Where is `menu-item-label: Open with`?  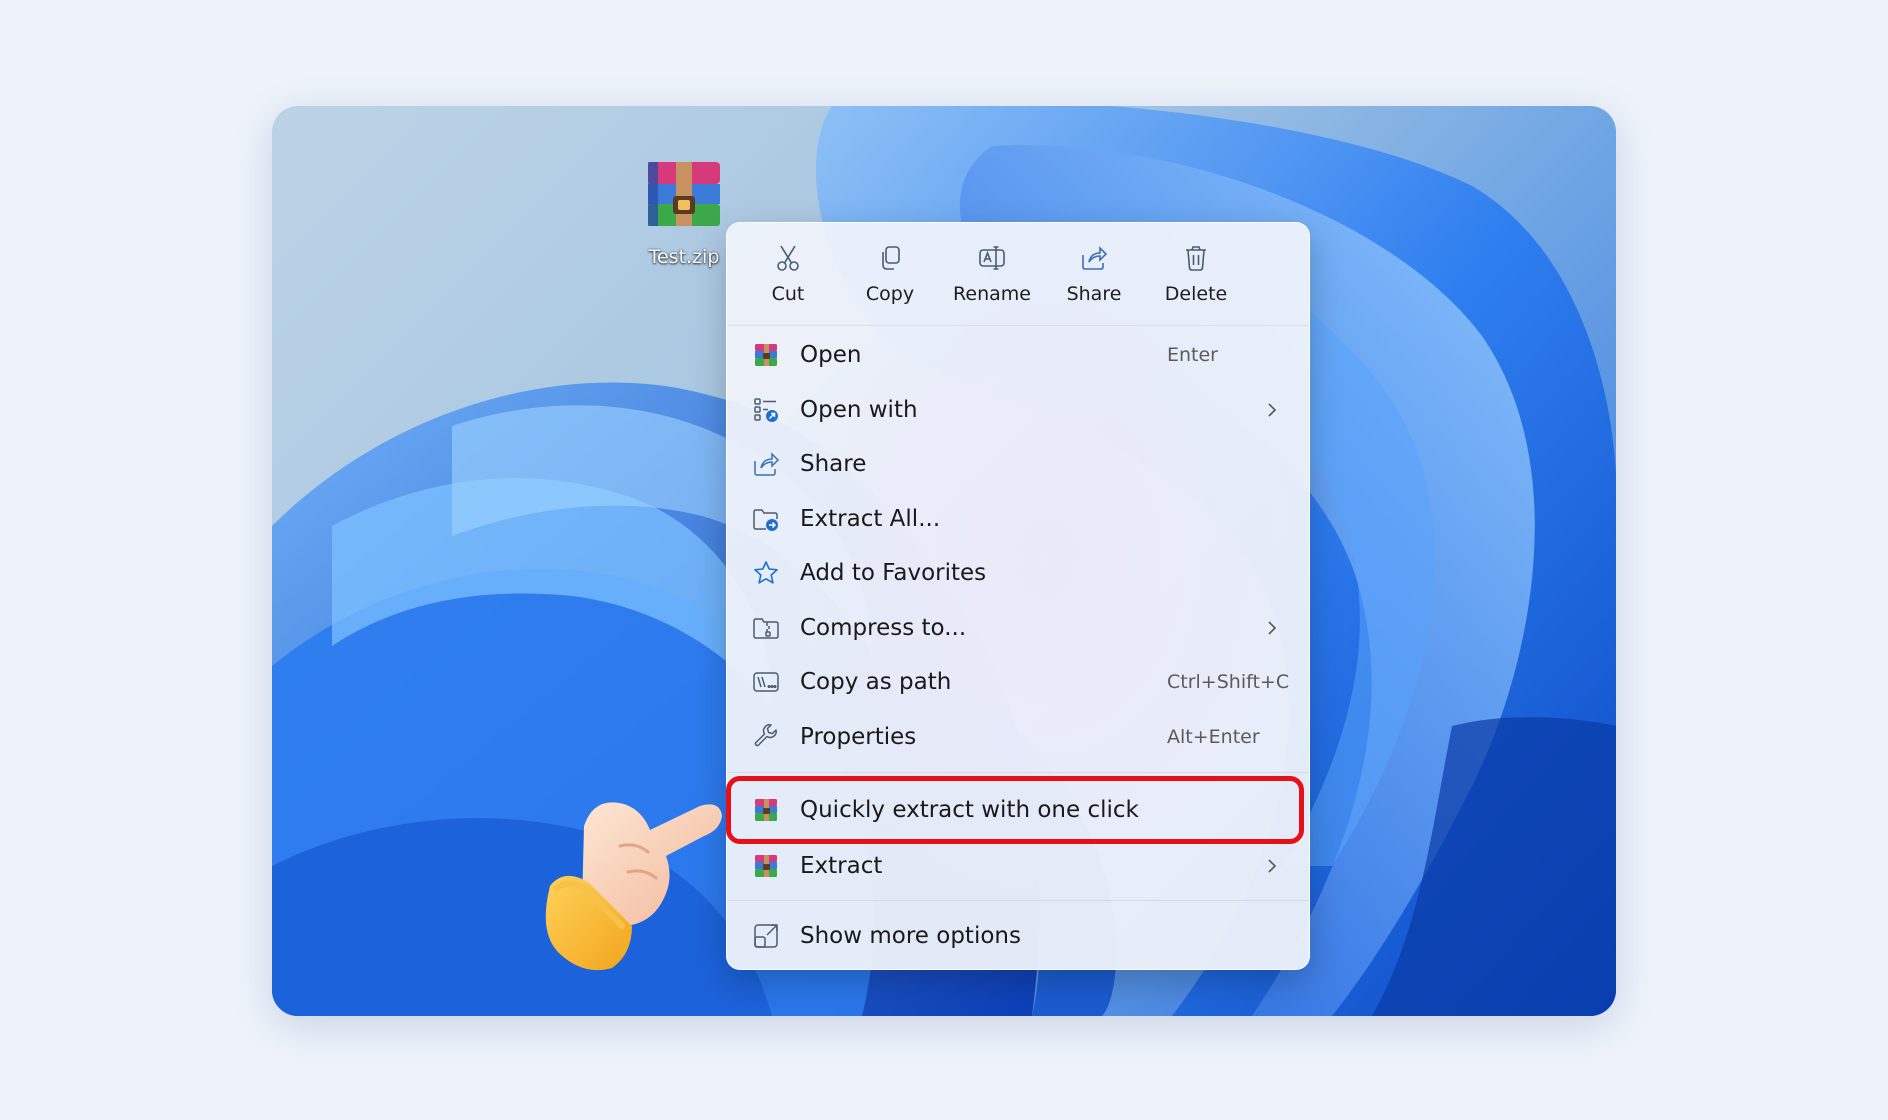 menu-item-label: Open with is located at coordinates (859, 409).